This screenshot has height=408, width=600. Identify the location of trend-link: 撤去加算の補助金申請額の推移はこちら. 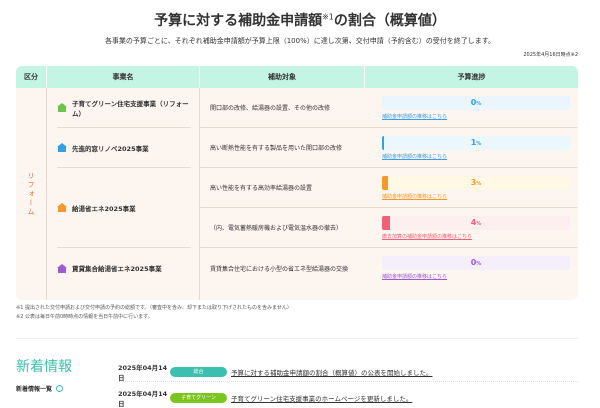
(476, 236).